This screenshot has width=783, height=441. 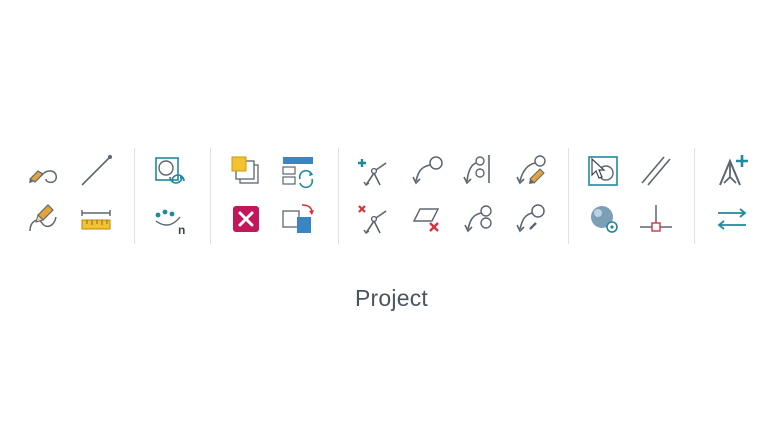 I want to click on point-series-n-icon: n, so click(x=170, y=219).